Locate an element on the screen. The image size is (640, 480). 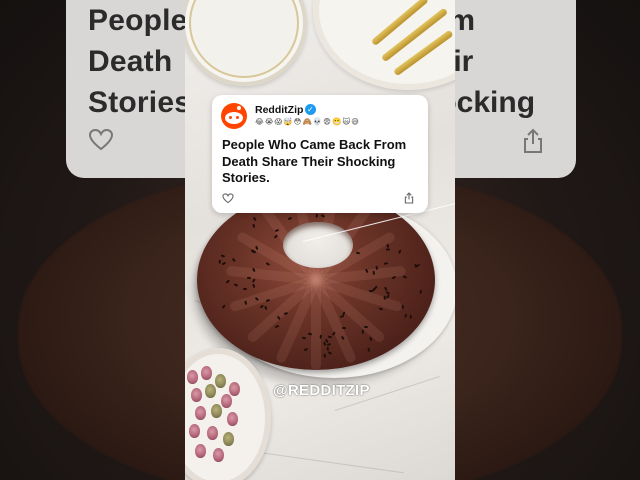
avatar-face is located at coordinates (234, 118).